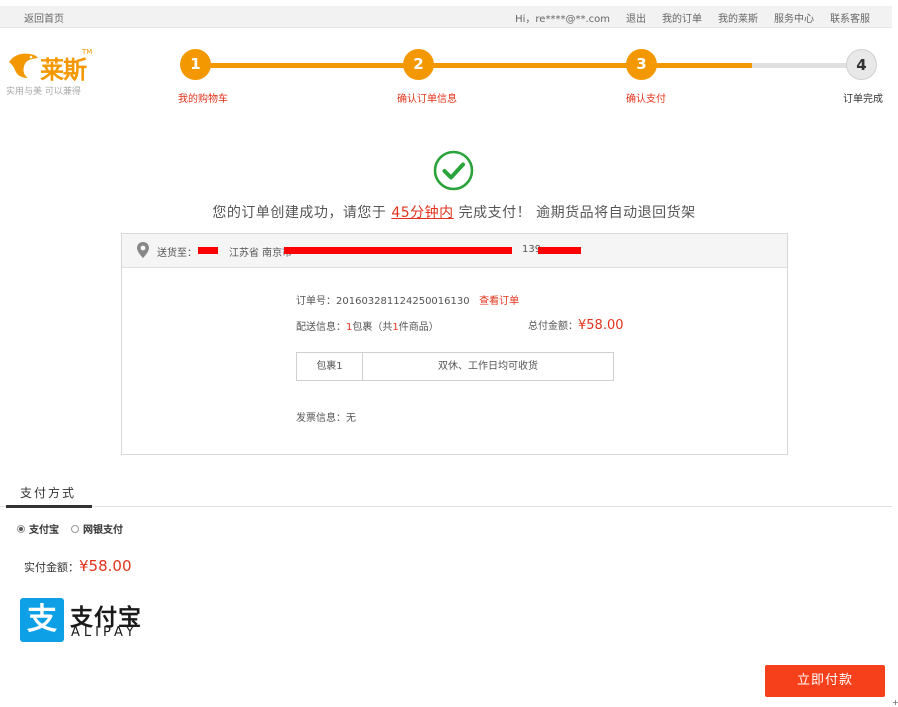 This screenshot has width=898, height=707. I want to click on actual-amount-value: ¥58.00, so click(105, 566).